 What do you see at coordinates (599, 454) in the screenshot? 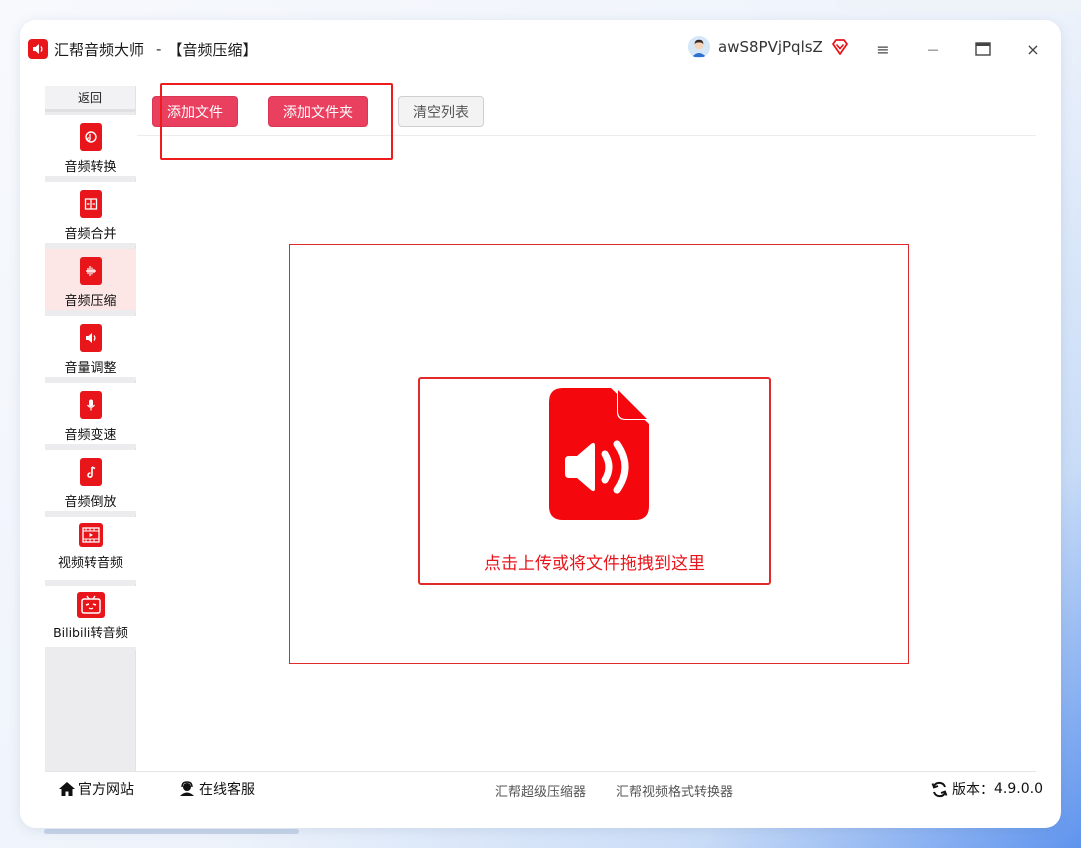
I see `audio-file-icon` at bounding box center [599, 454].